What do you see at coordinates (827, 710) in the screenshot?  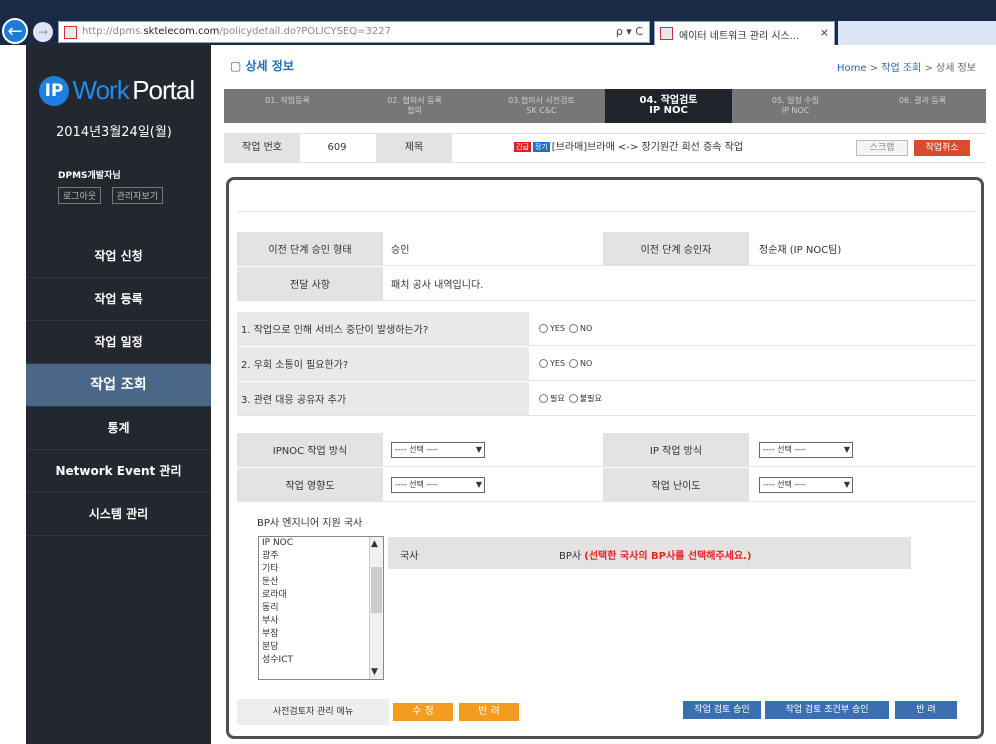 I see `conditional-approve-button: 작업 검토 조건부 승인` at bounding box center [827, 710].